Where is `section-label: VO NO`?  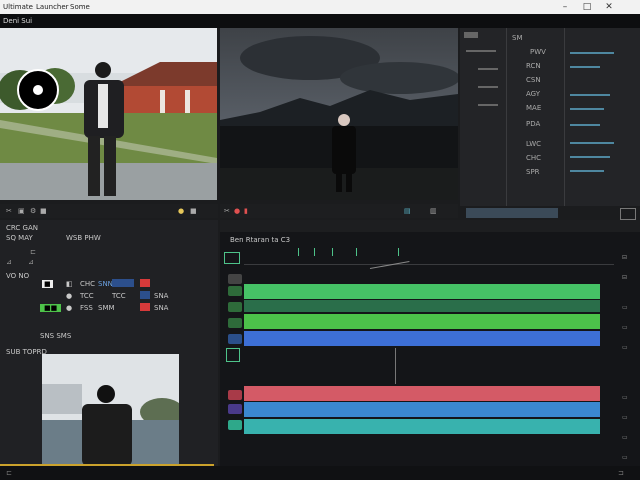 section-label: VO NO is located at coordinates (18, 276).